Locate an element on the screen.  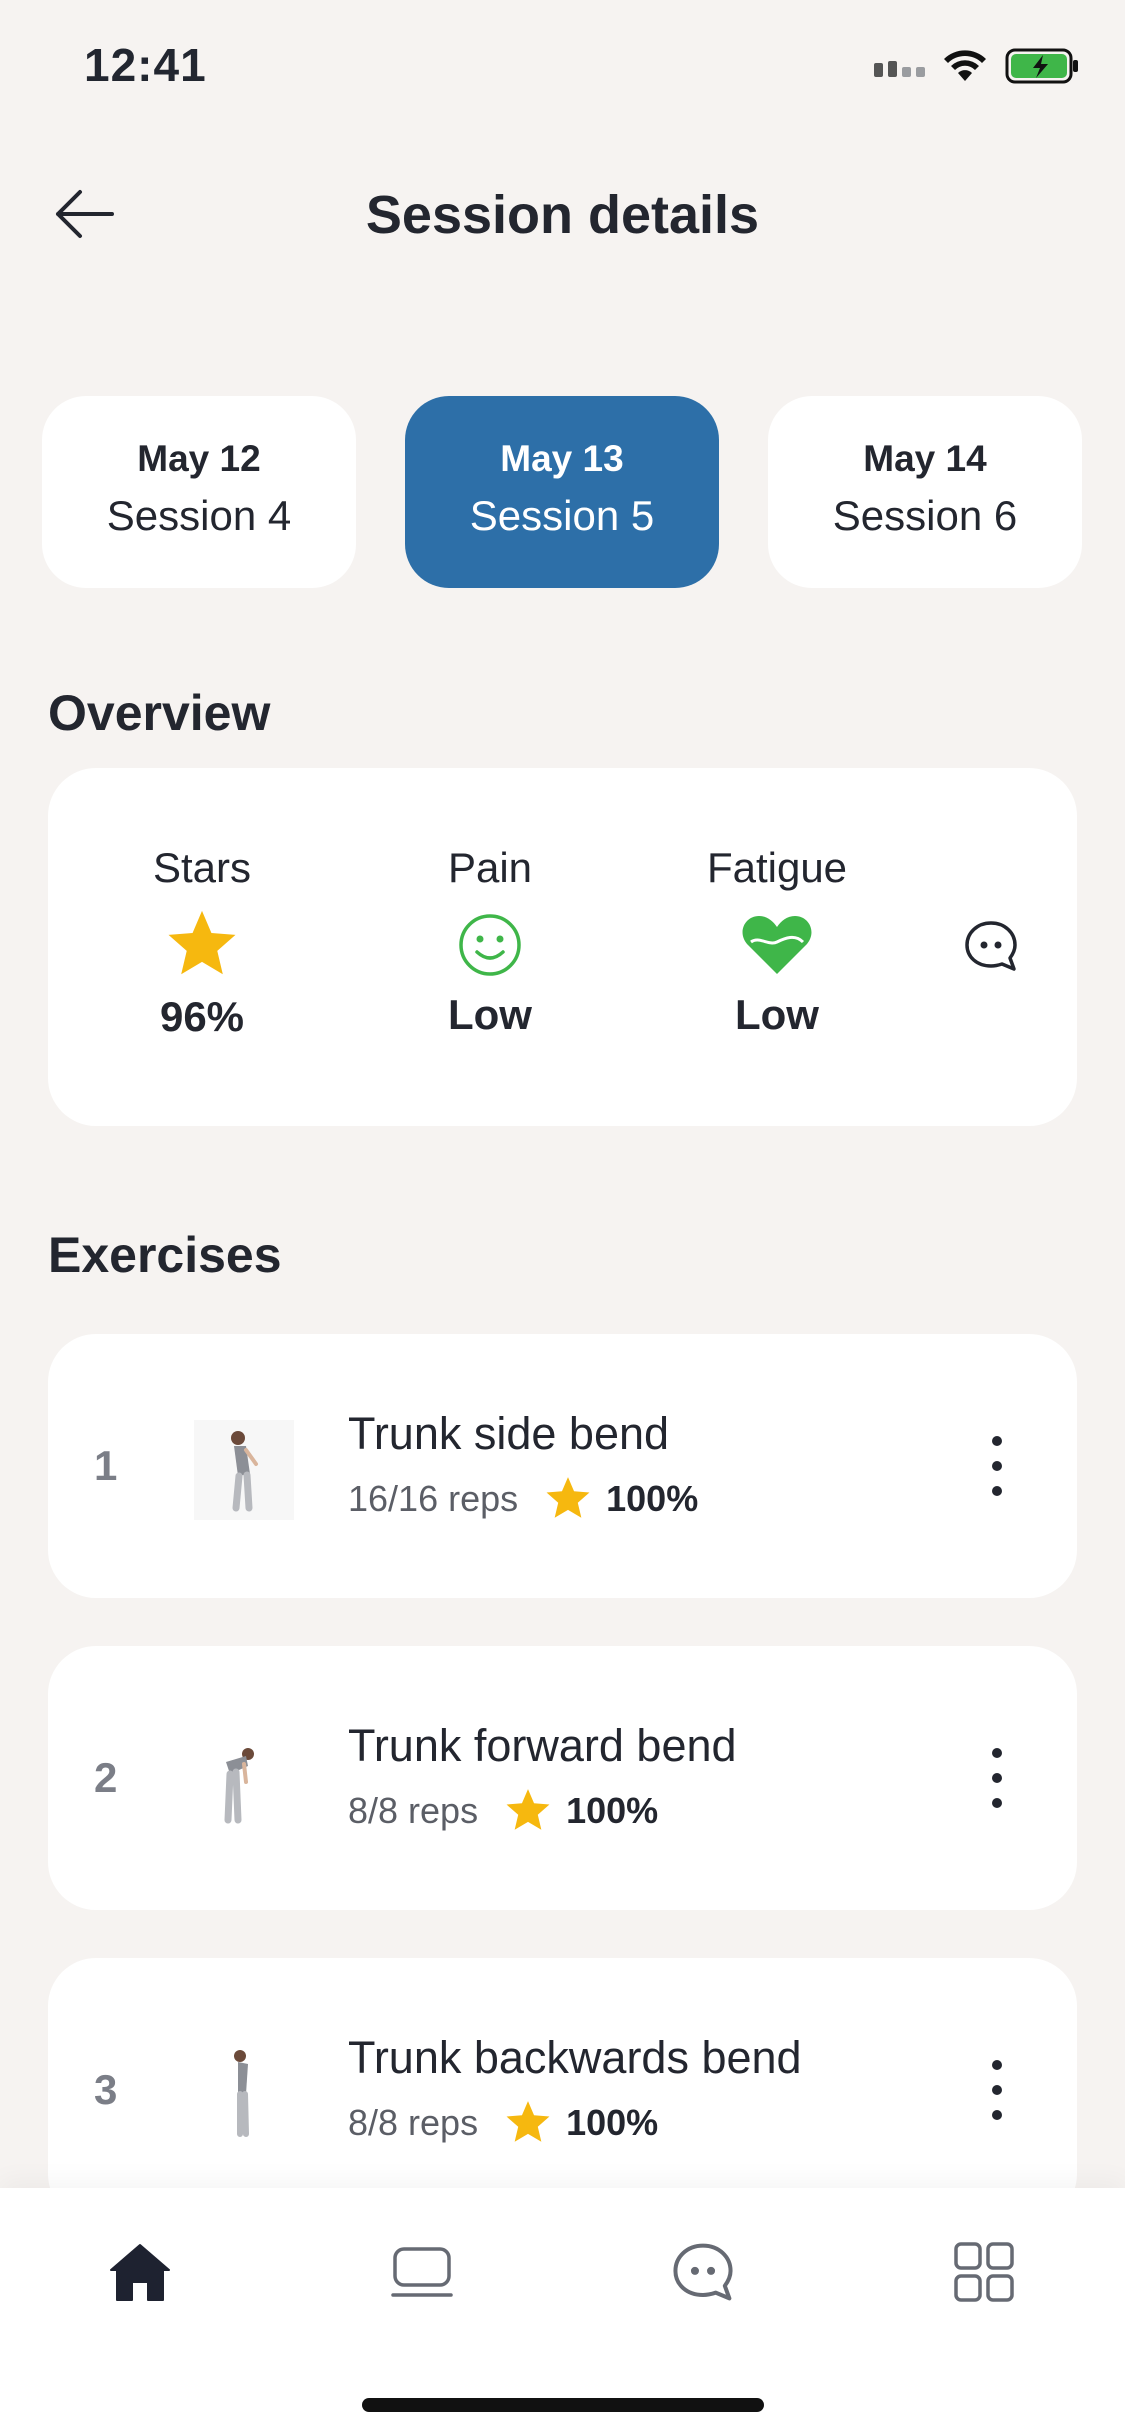
stars-label: Stars is located at coordinates (202, 867).